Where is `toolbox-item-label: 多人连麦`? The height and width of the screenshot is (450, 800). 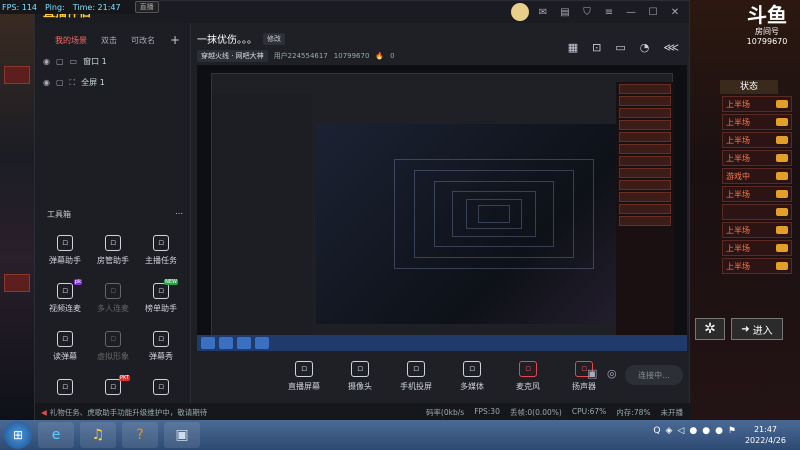 toolbox-item-label: 多人连麦 is located at coordinates (113, 308).